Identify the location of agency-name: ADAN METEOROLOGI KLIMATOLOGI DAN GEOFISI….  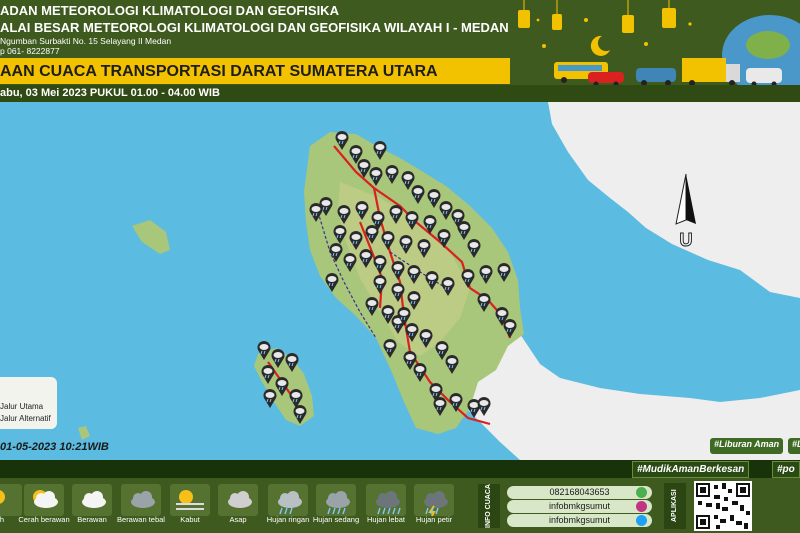
(169, 10).